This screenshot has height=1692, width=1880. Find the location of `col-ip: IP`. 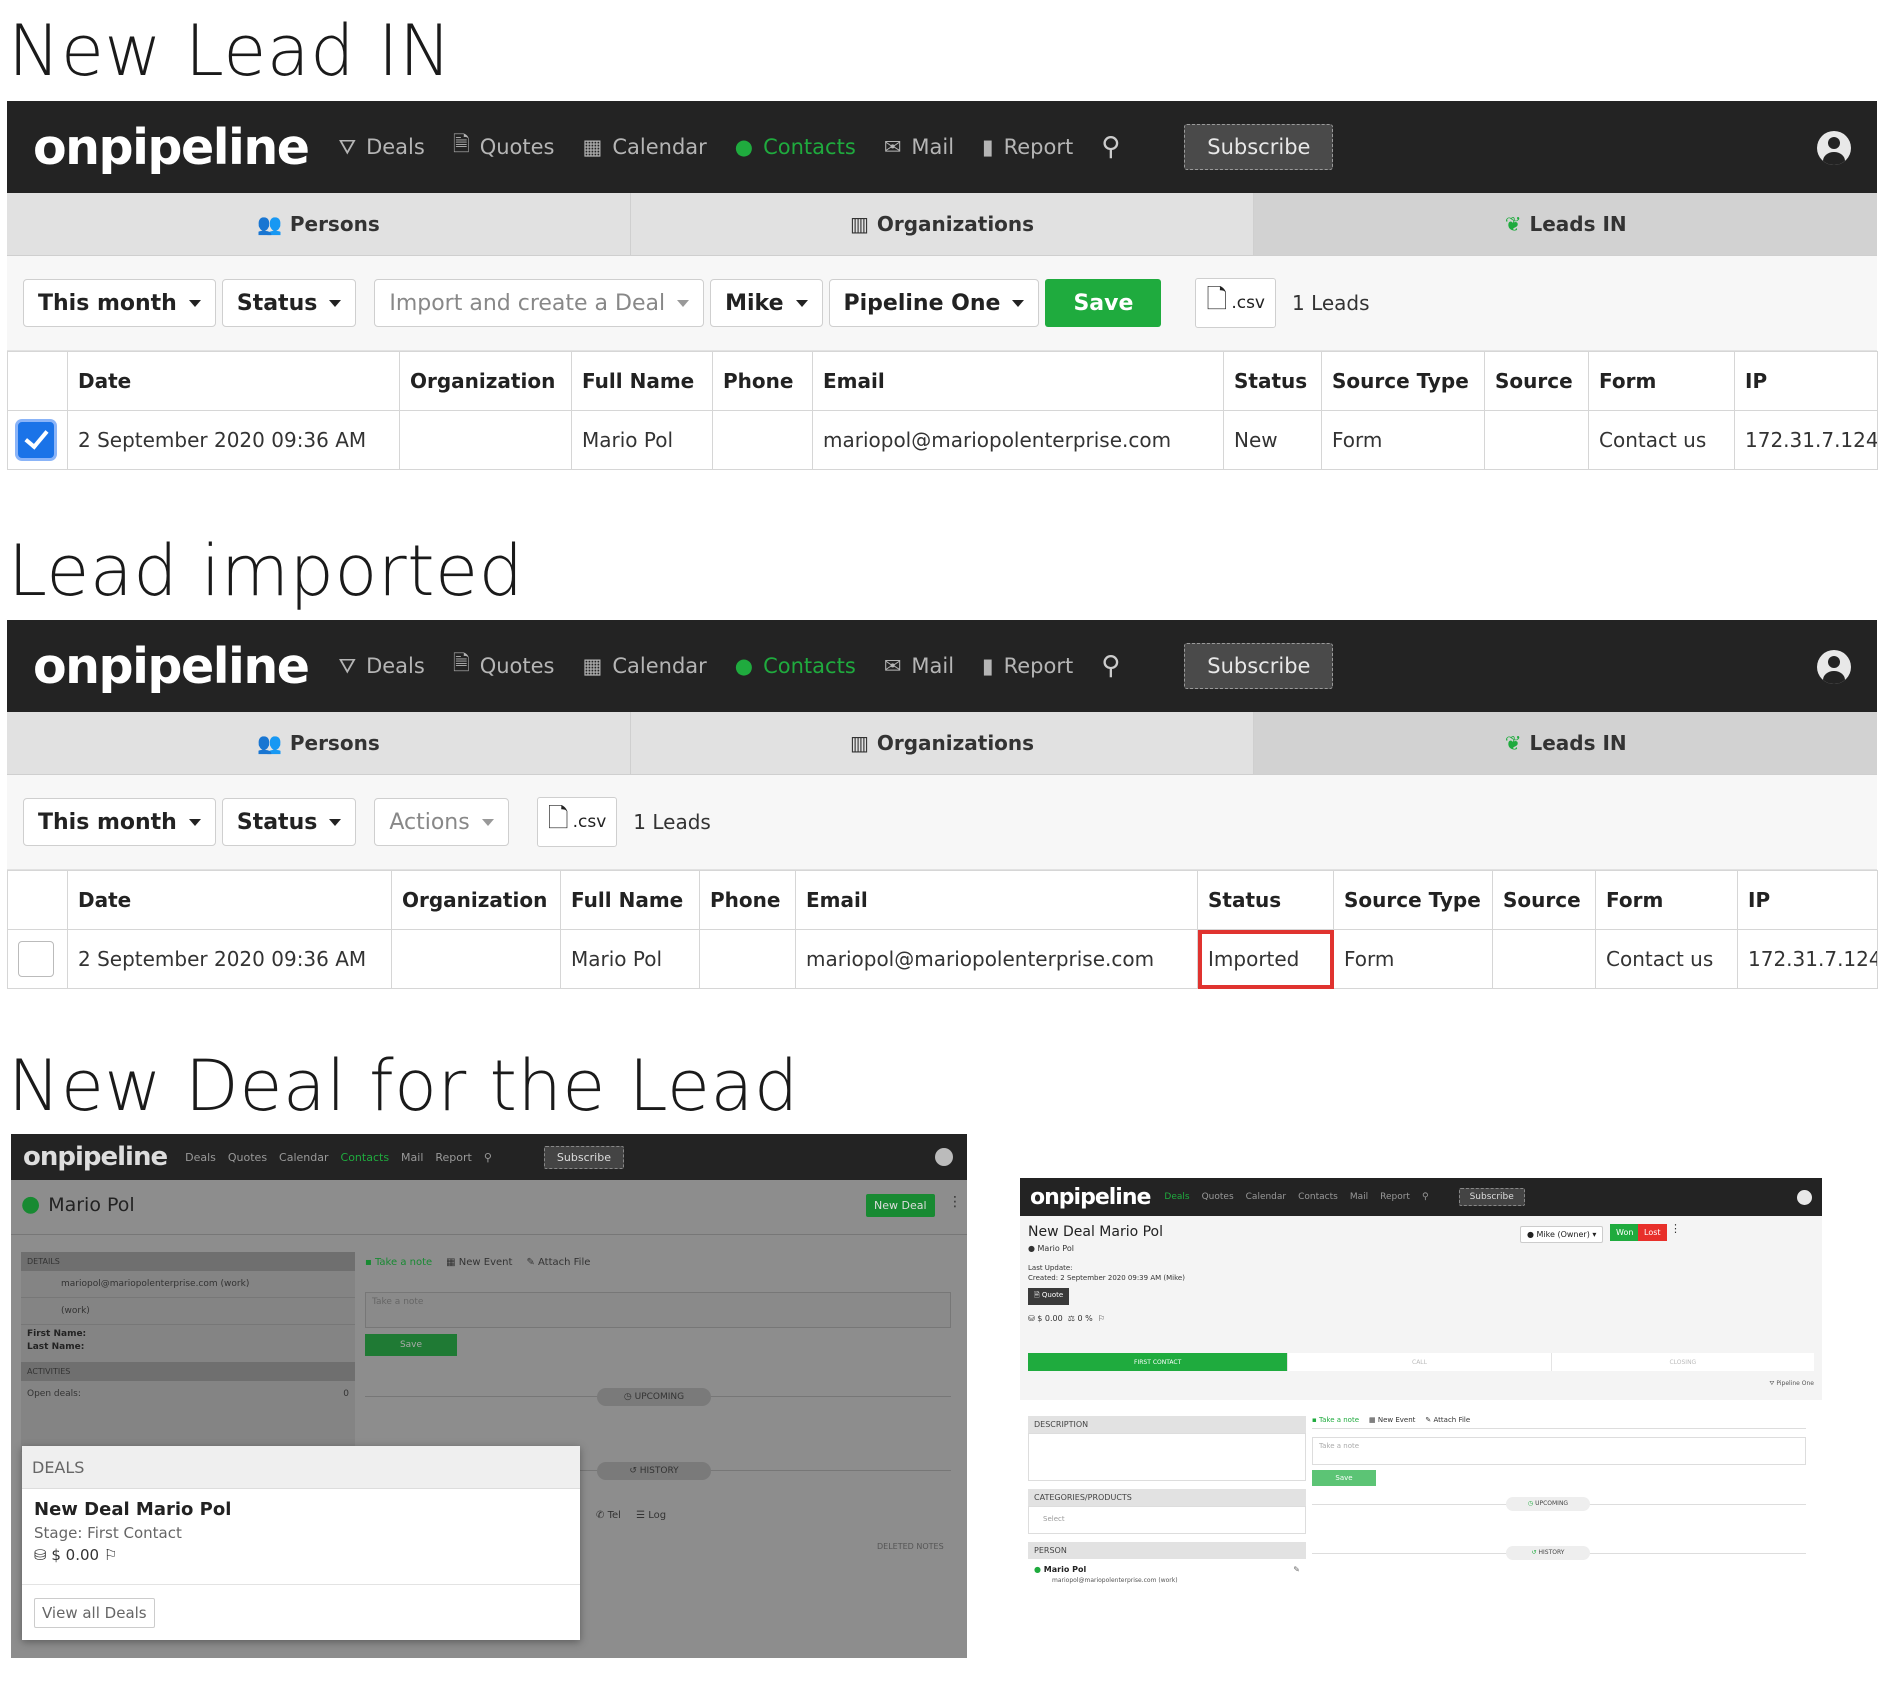

col-ip: IP is located at coordinates (1806, 381).